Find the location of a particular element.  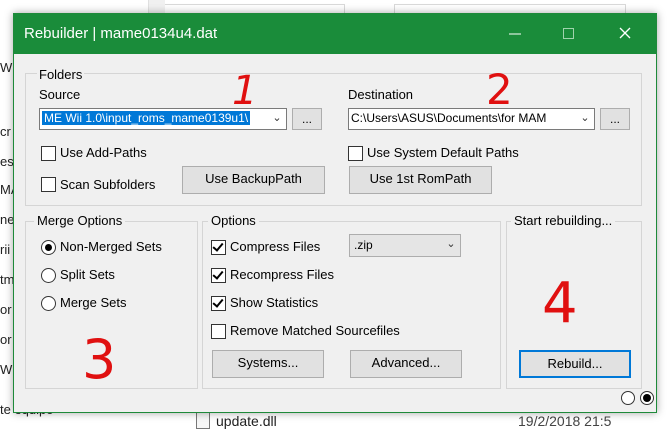

annotation-2: 2 is located at coordinates (499, 89).